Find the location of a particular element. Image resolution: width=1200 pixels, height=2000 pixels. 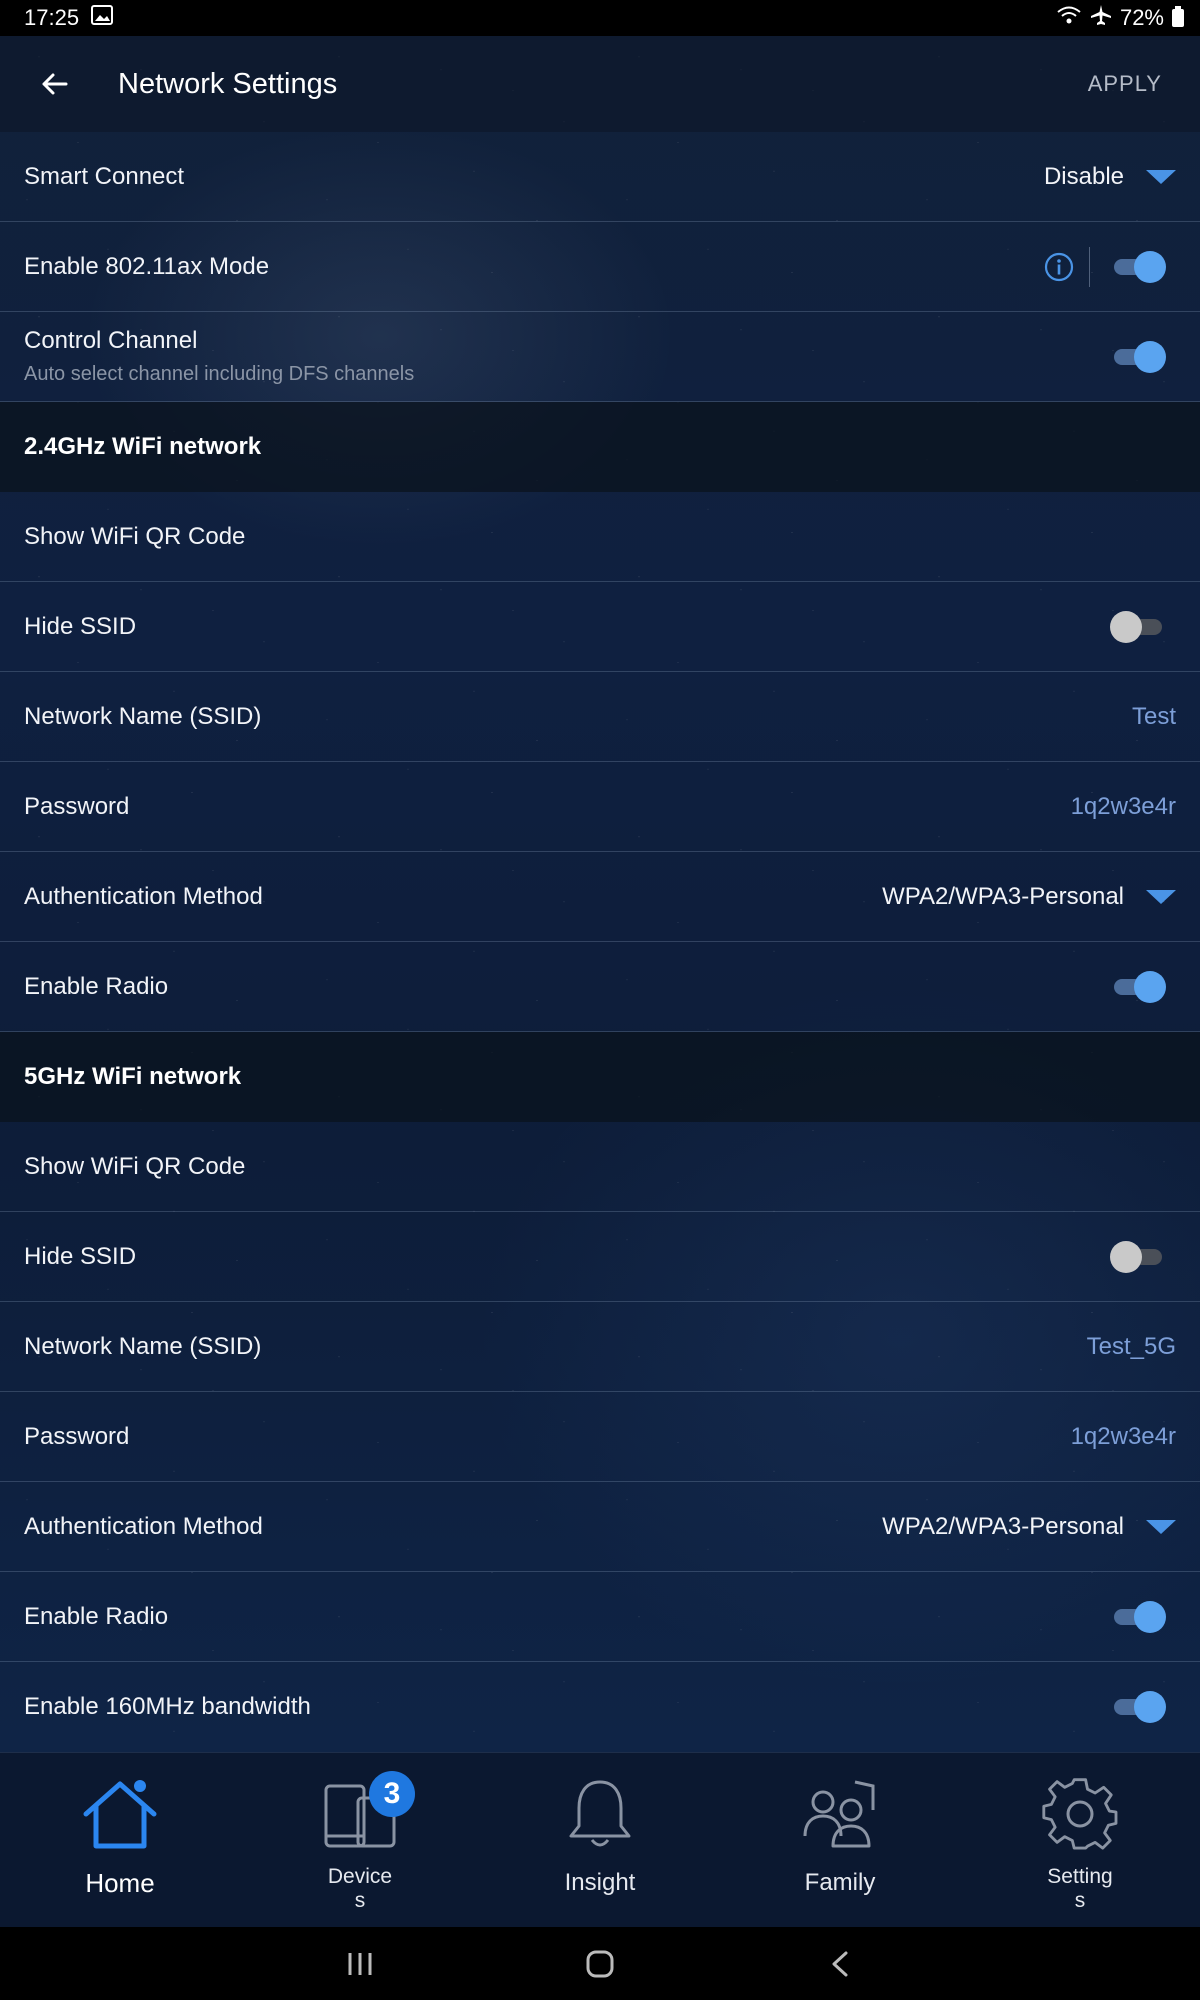

hide-ssid-toggle-24ghz is located at coordinates (1138, 627).